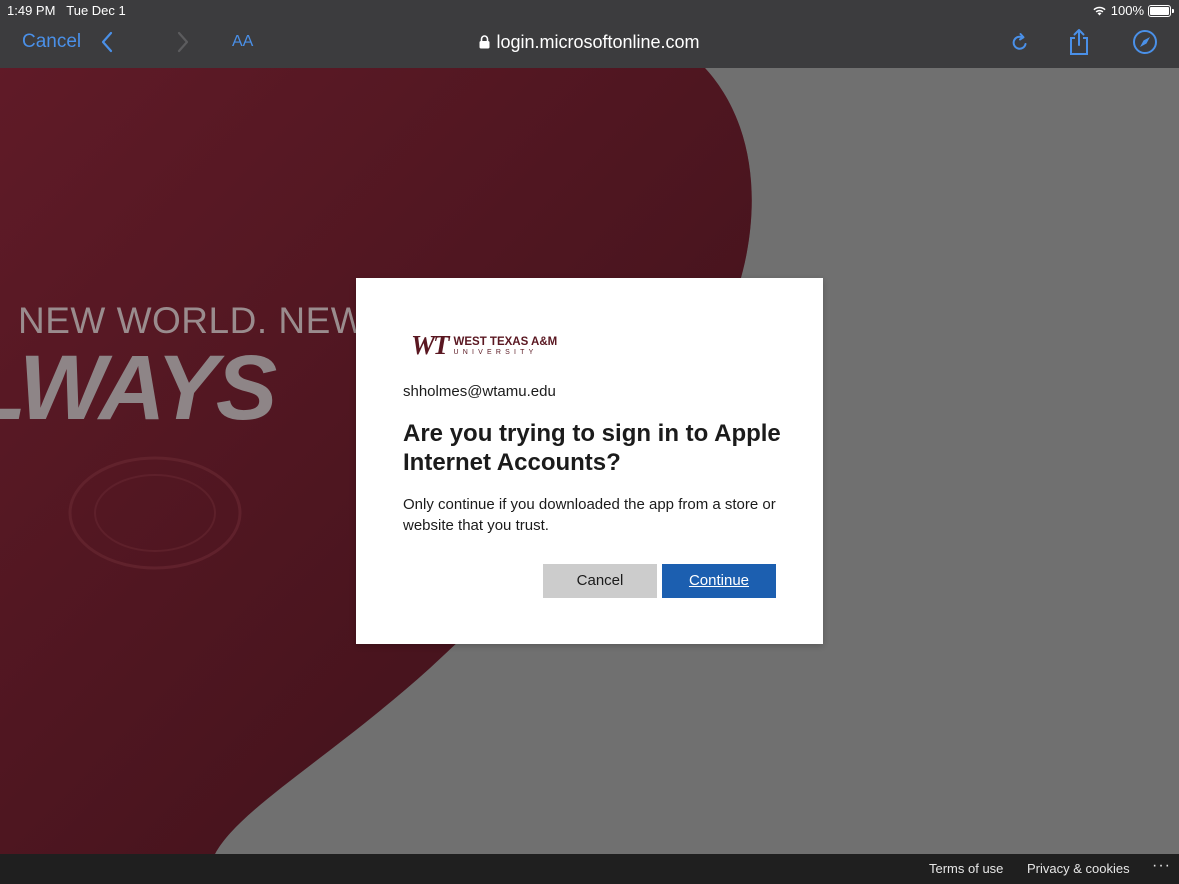  I want to click on terms-of-use-link: Terms of use, so click(966, 868).